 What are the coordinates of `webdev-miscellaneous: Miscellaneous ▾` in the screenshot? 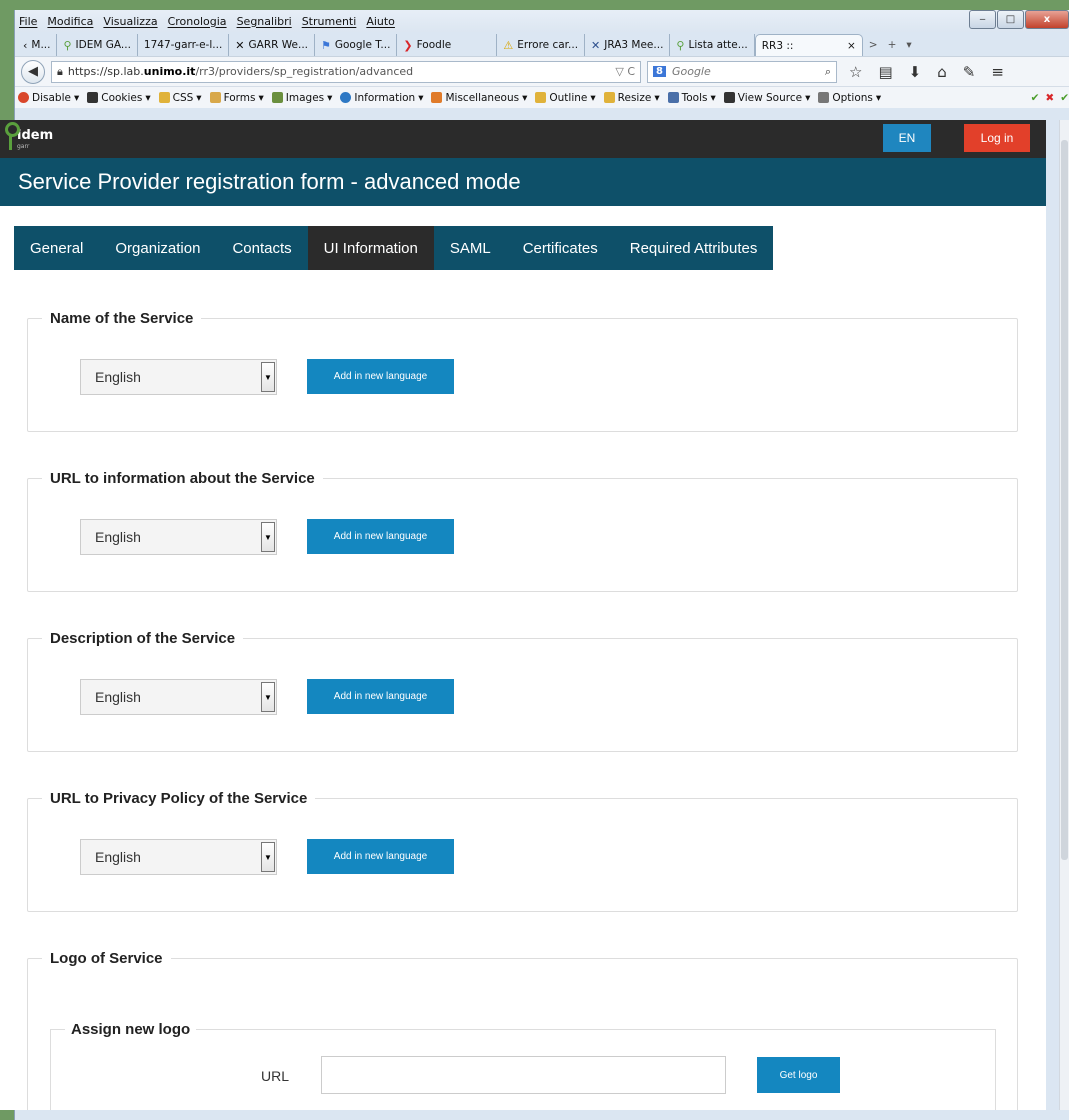 It's located at (479, 98).